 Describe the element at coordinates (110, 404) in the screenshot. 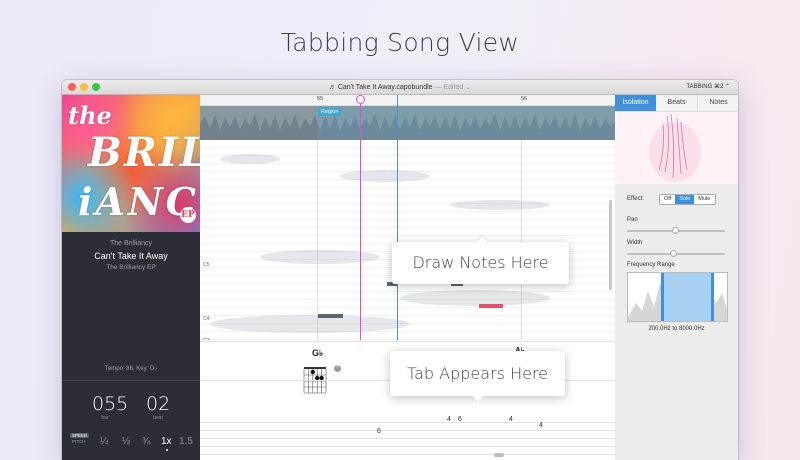

I see `bar-counter: 055` at that location.